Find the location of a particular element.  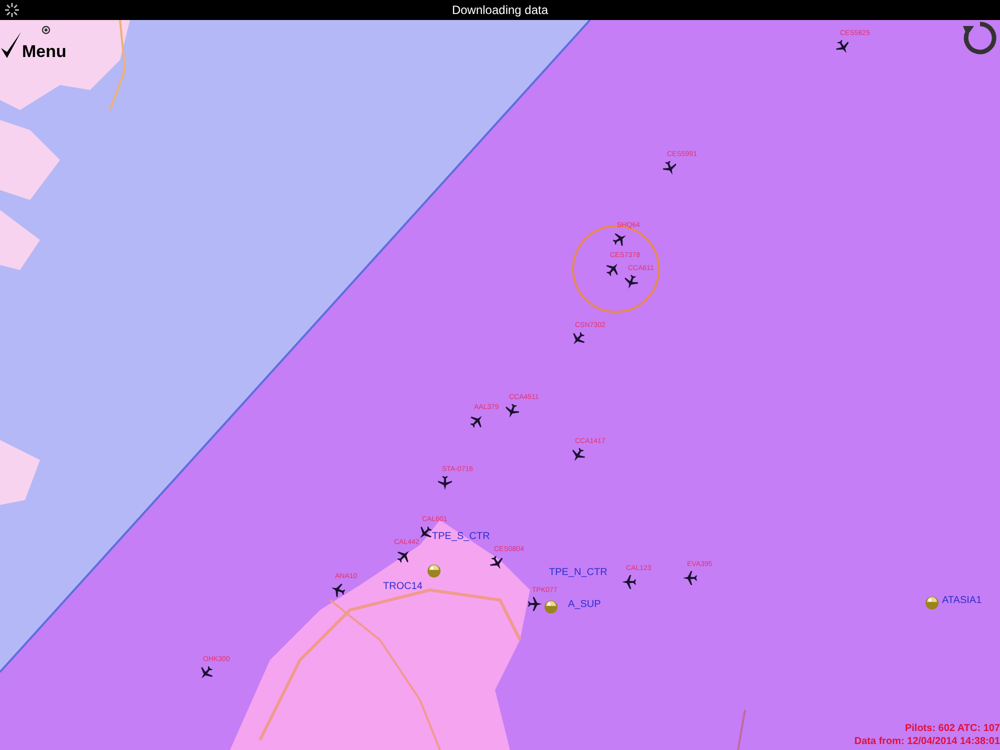

atc-label: TPE_S_CTR is located at coordinates (461, 537).